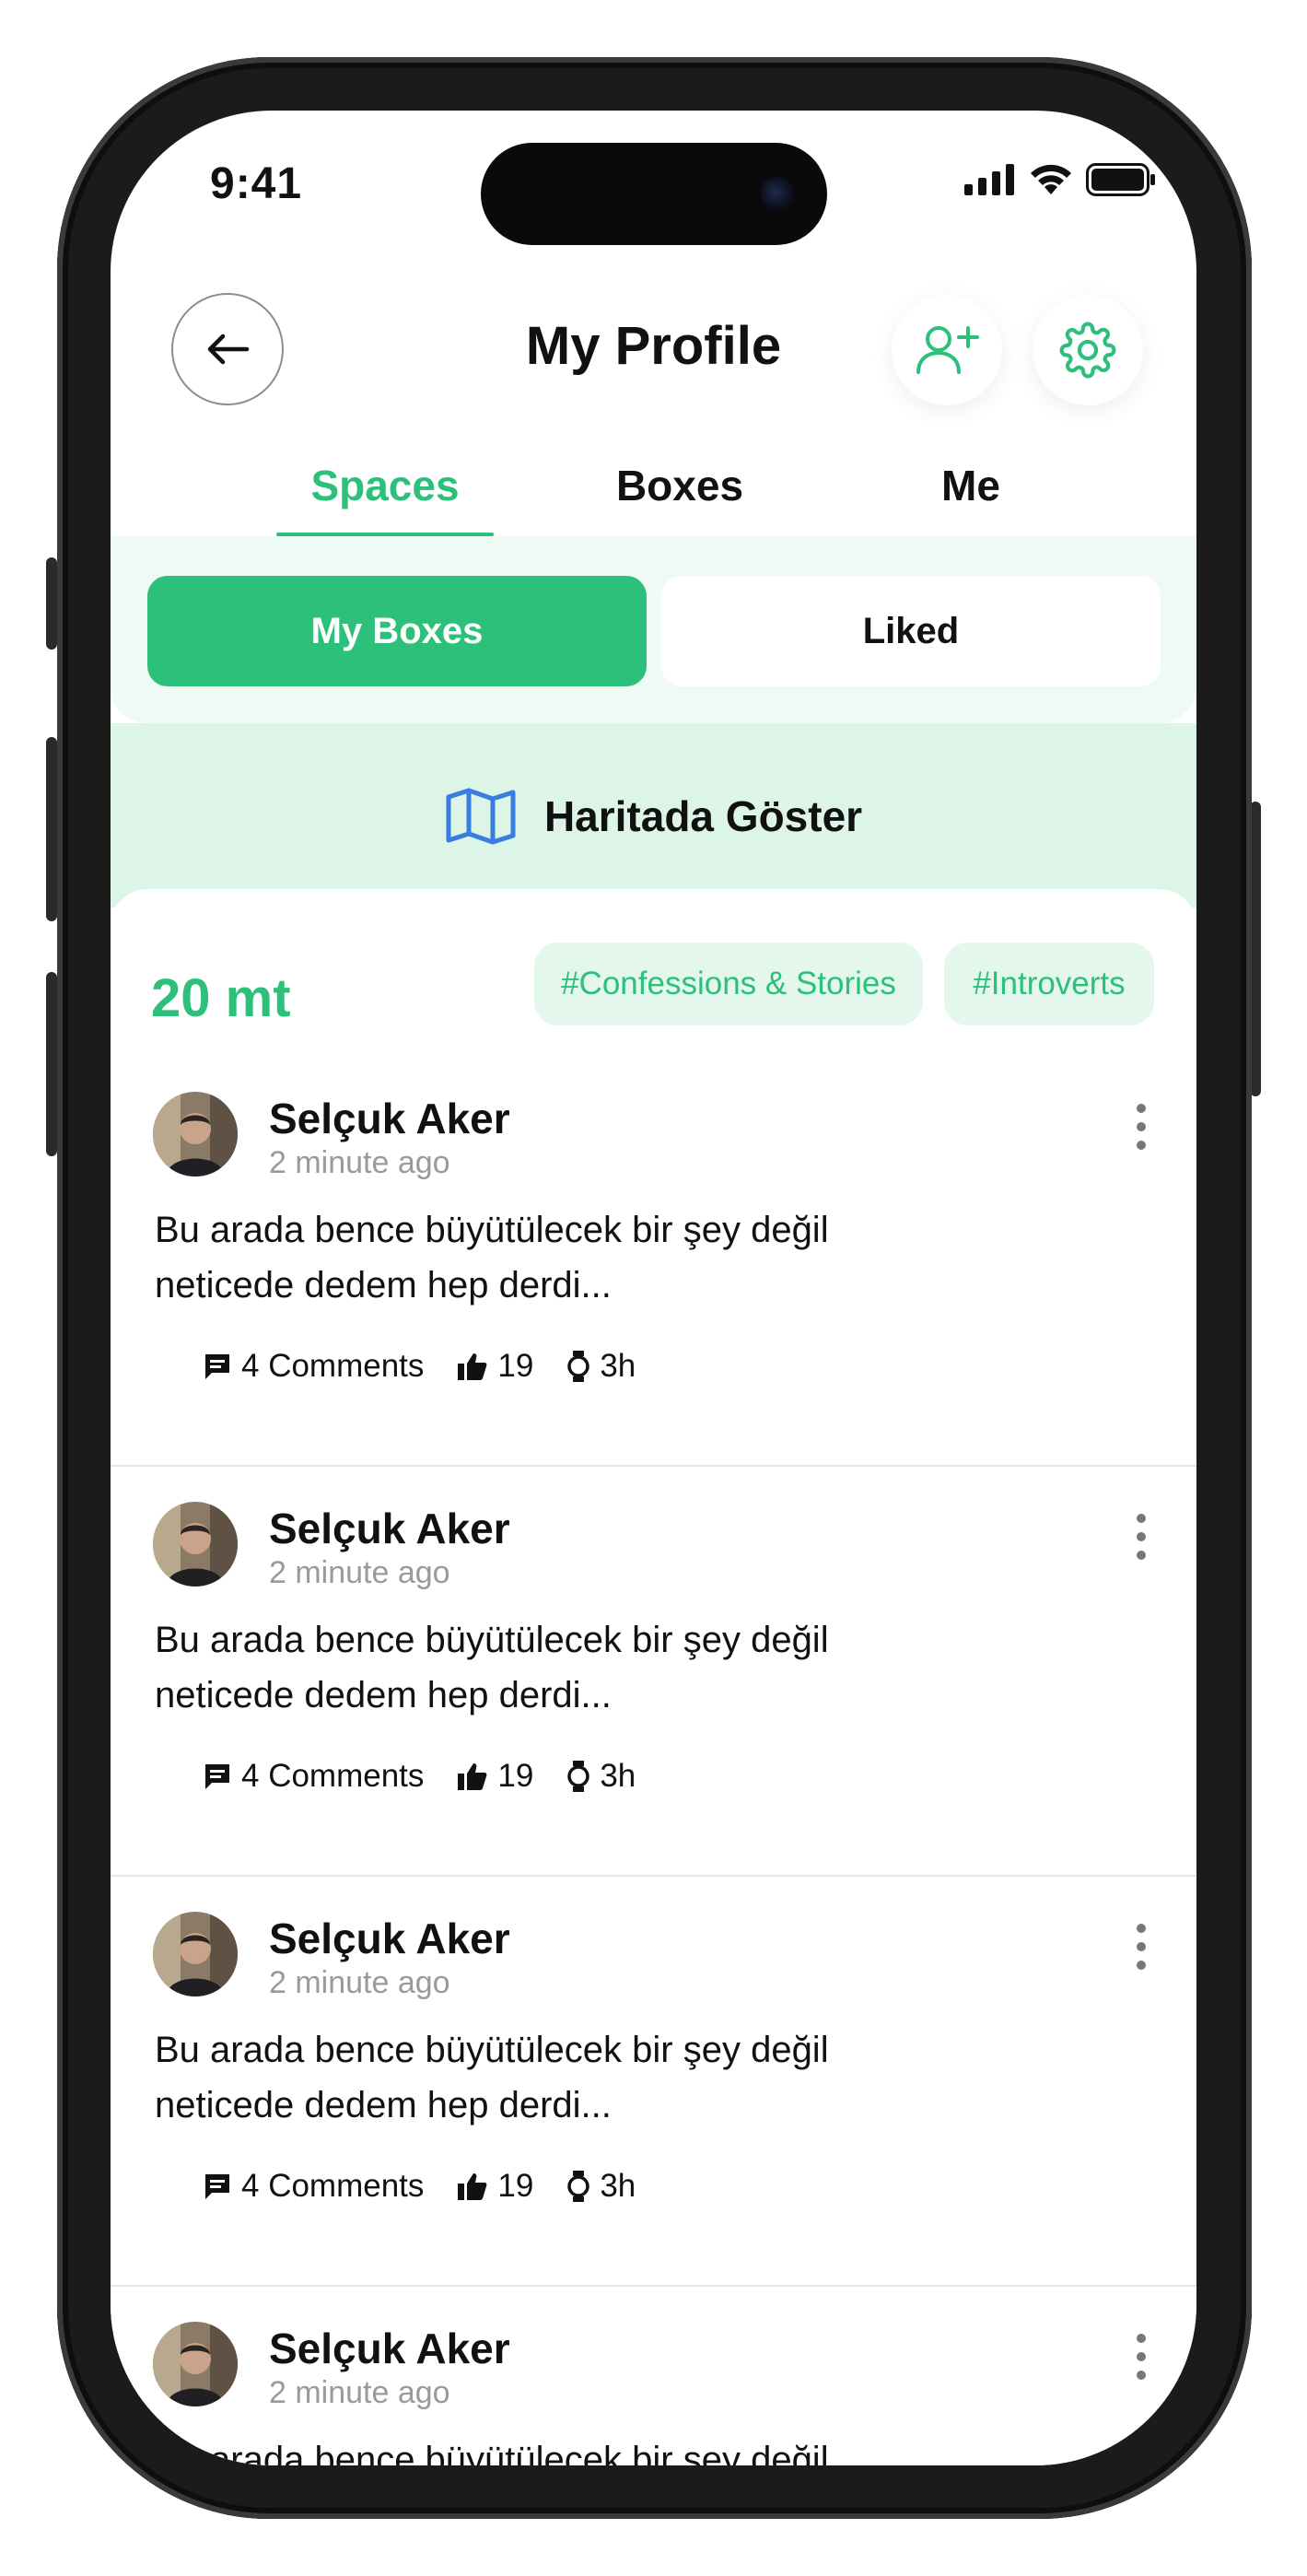 This screenshot has height=2576, width=1307. What do you see at coordinates (989, 179) in the screenshot?
I see `signal-icon` at bounding box center [989, 179].